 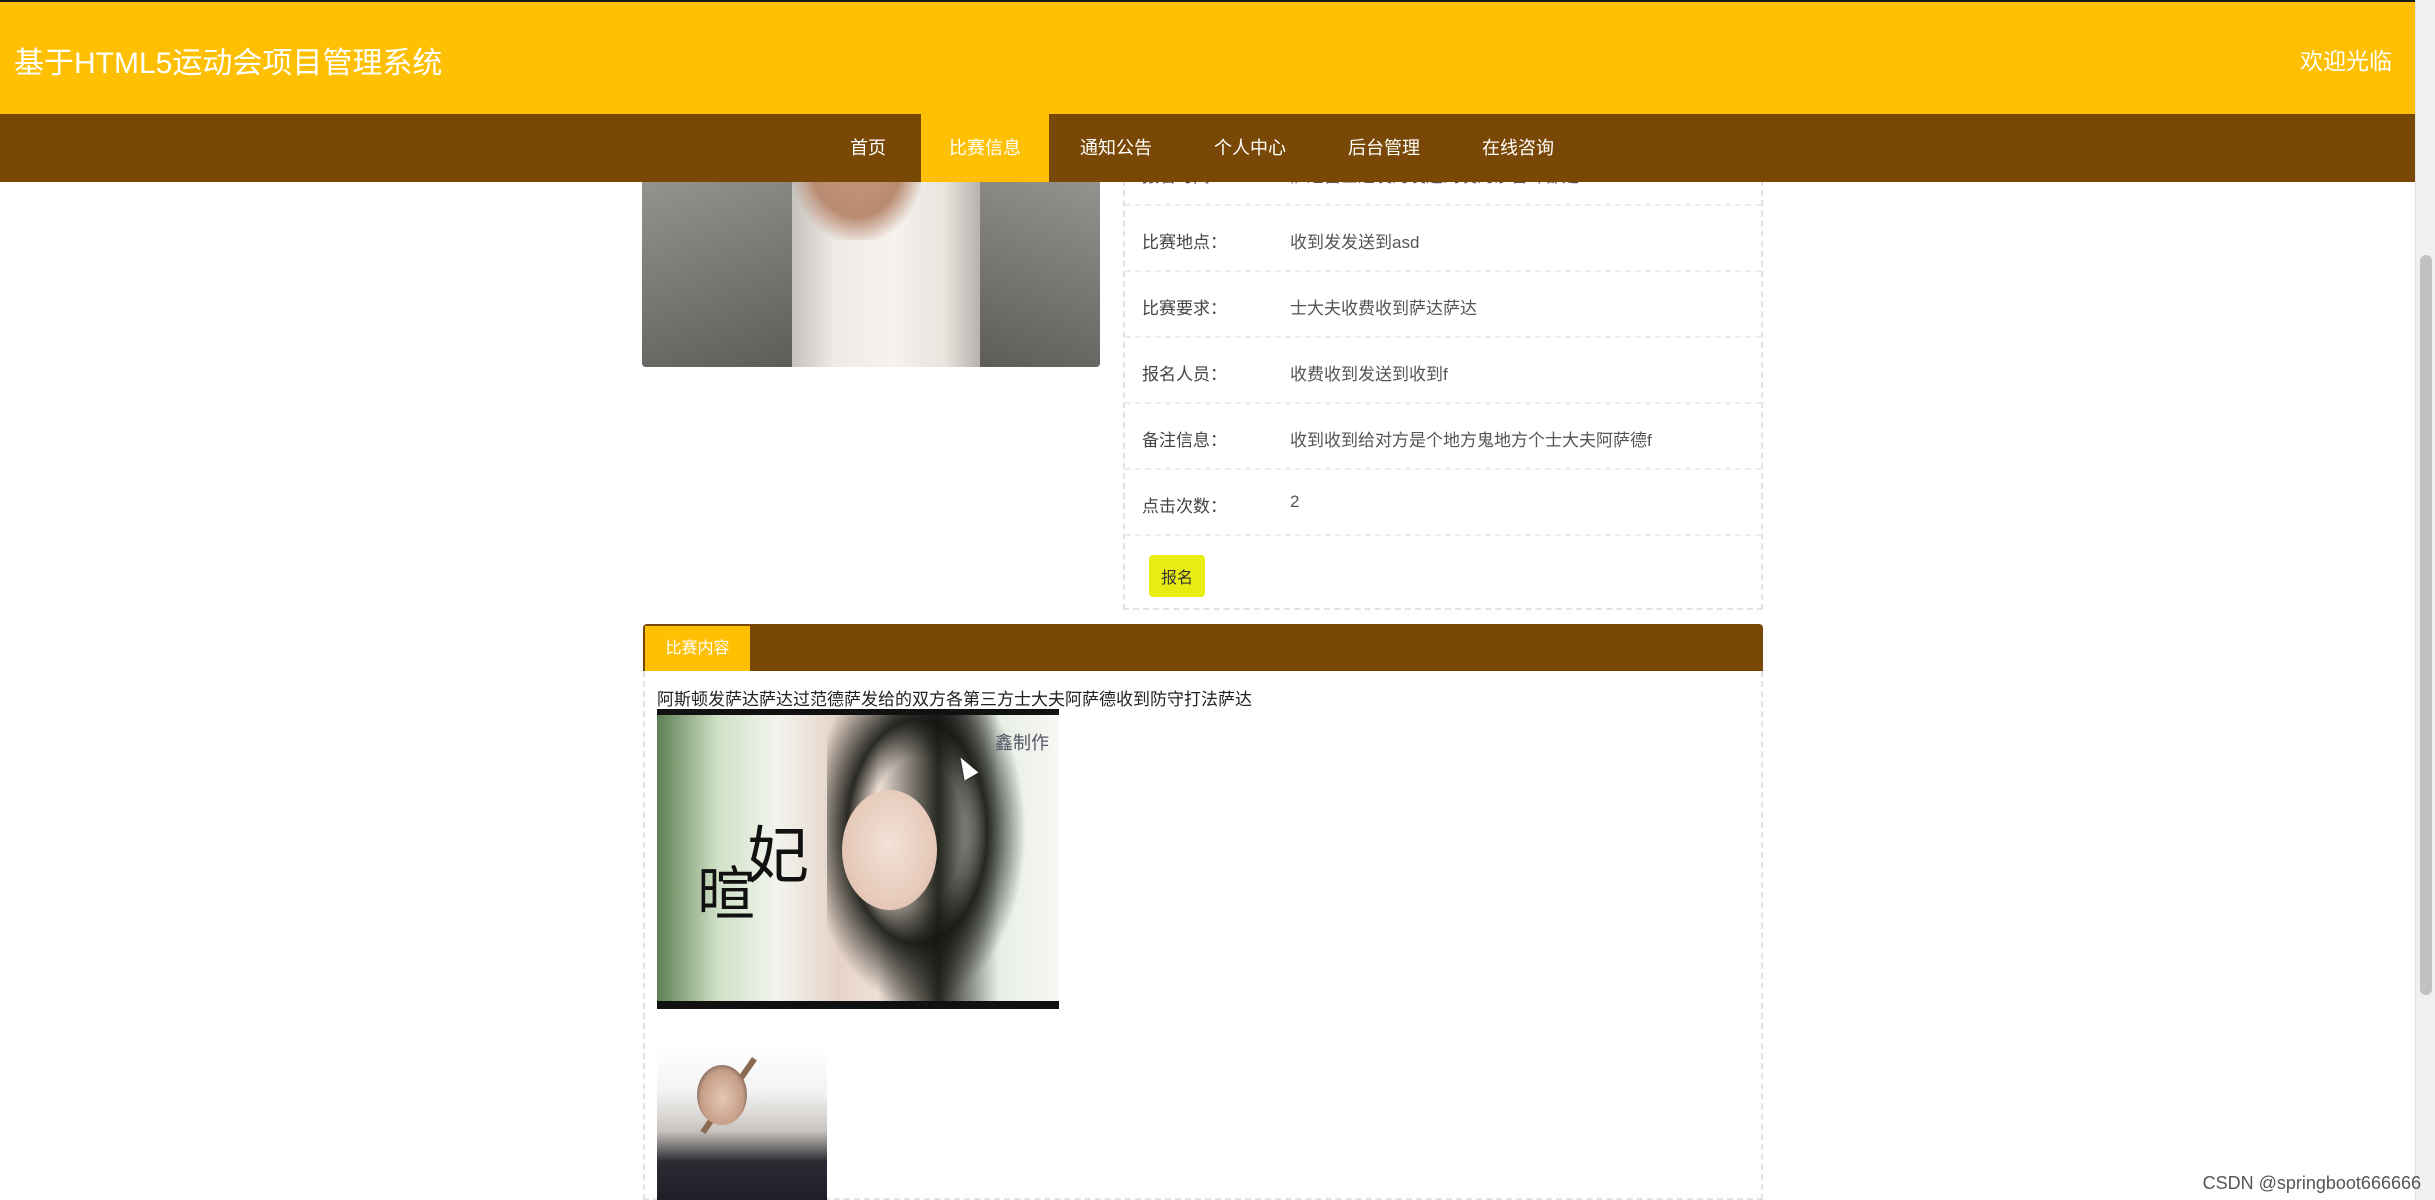 I want to click on competition-content-text: 阿斯顿发萨达萨达过范德萨发给的双方各第三方士大夫阿萨德收到防守打法萨达, so click(x=954, y=699).